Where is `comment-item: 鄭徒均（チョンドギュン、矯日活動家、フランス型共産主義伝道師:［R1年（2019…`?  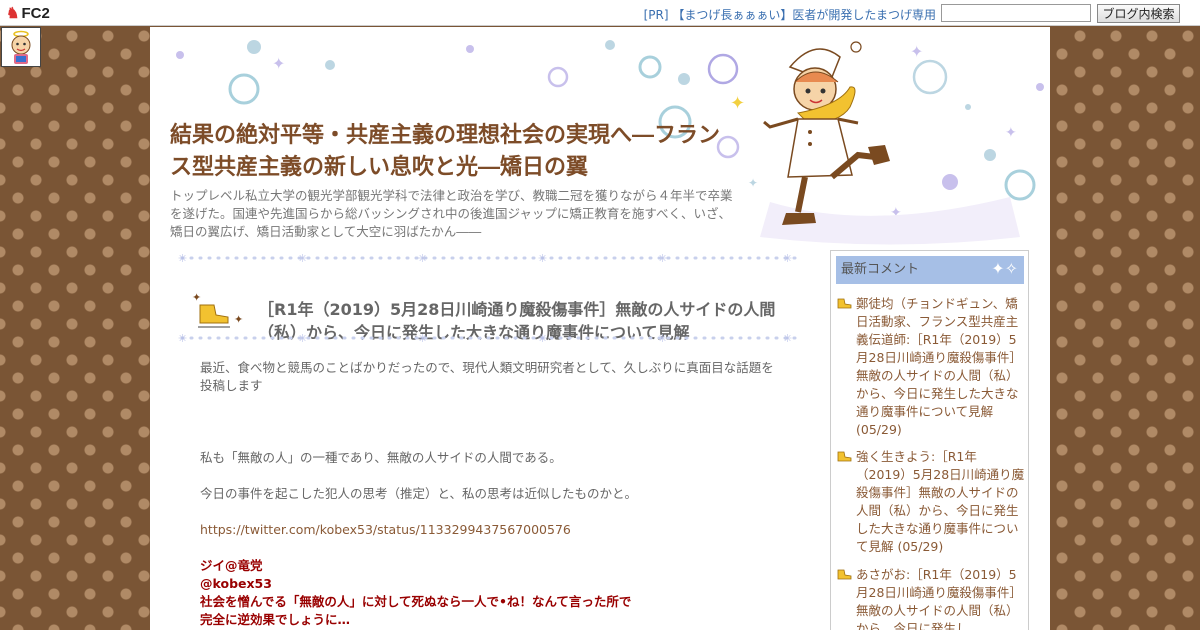
comment-item: 鄭徒均（チョンドギュン、矯日活動家、フランス型共産主義伝道師:［R1年（2019… is located at coordinates (931, 367).